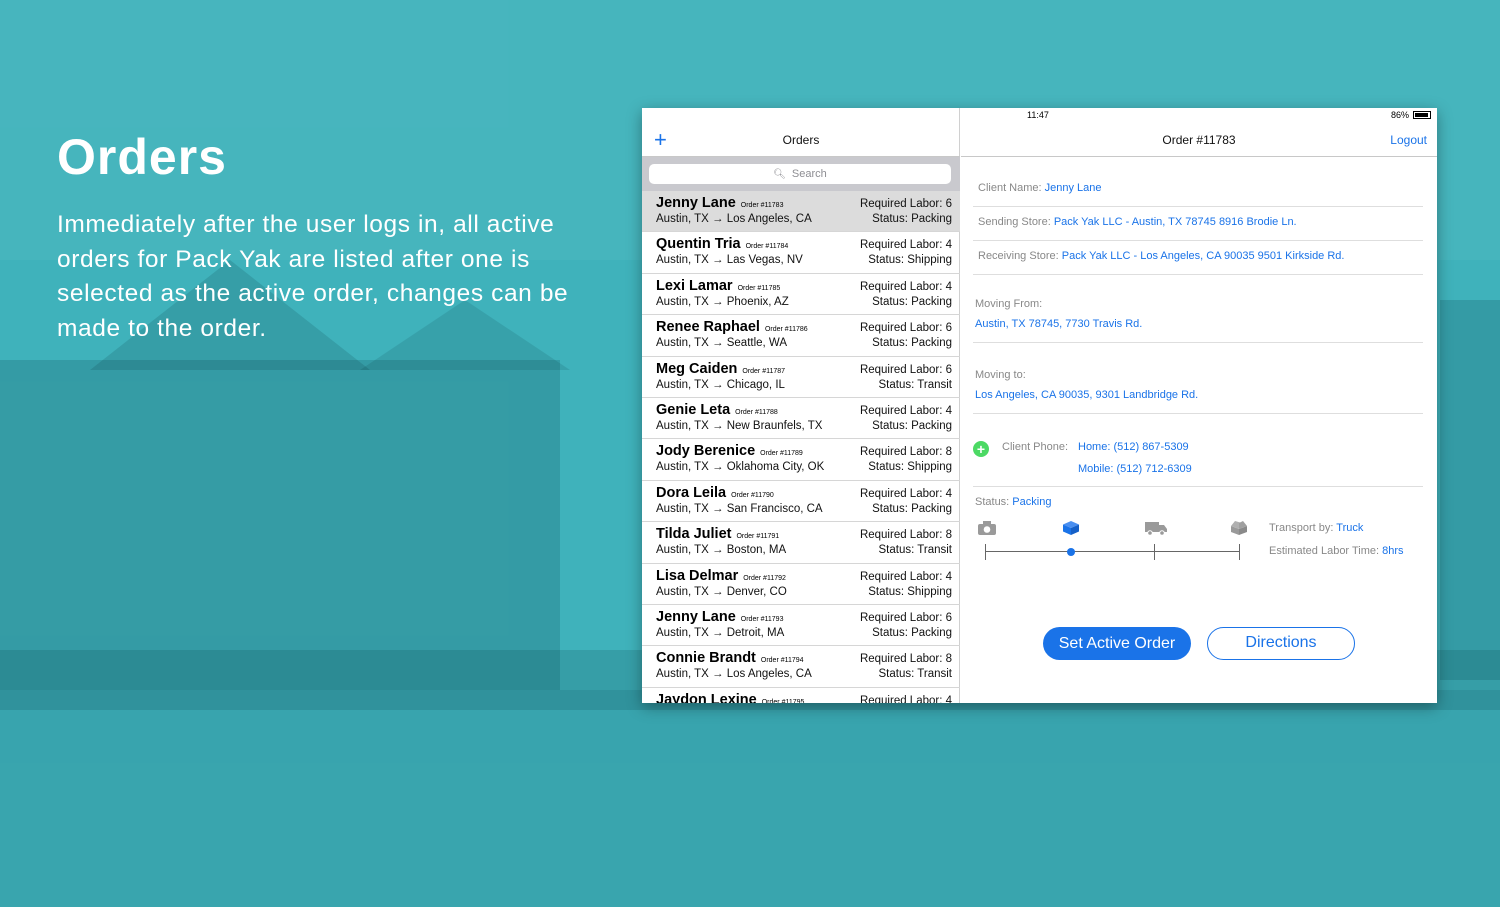  Describe the element at coordinates (1073, 188) in the screenshot. I see `client-name-value: Jenny Lane` at that location.